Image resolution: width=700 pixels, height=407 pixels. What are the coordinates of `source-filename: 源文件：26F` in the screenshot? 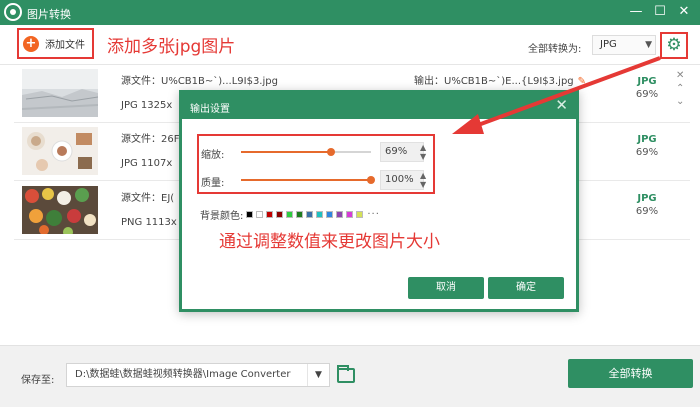 It's located at (150, 139).